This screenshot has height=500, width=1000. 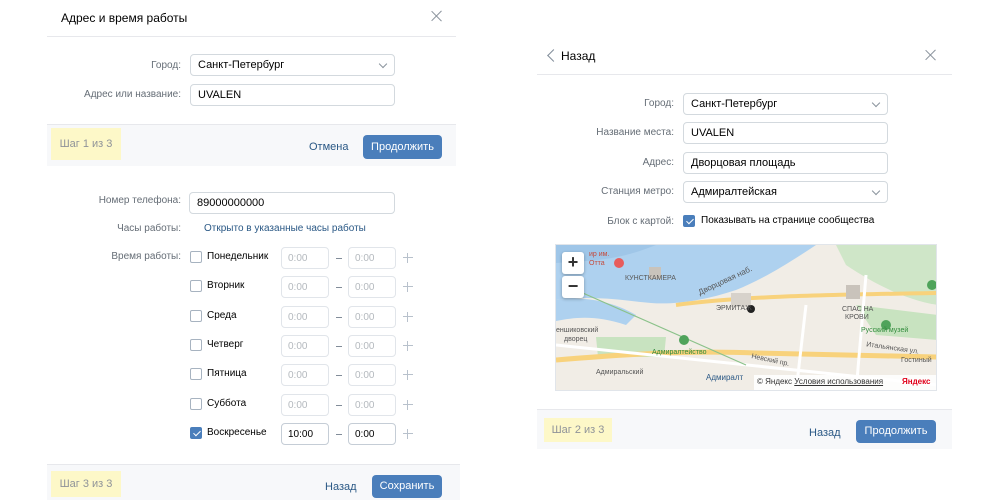 I want to click on name-label: Адрес или название:, so click(x=132, y=94).